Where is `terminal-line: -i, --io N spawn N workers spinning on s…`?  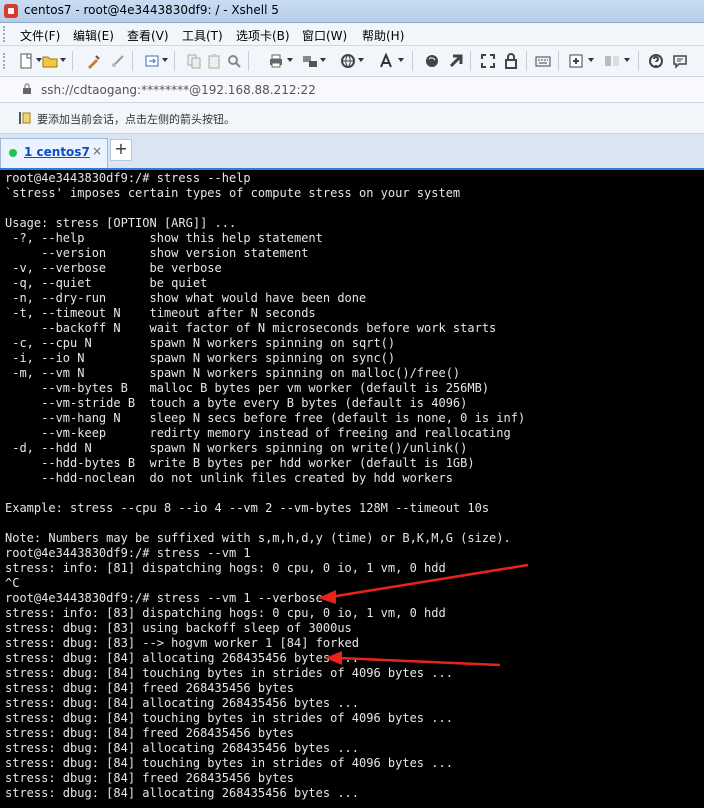 terminal-line: -i, --io N spawn N workers spinning on s… is located at coordinates (200, 358).